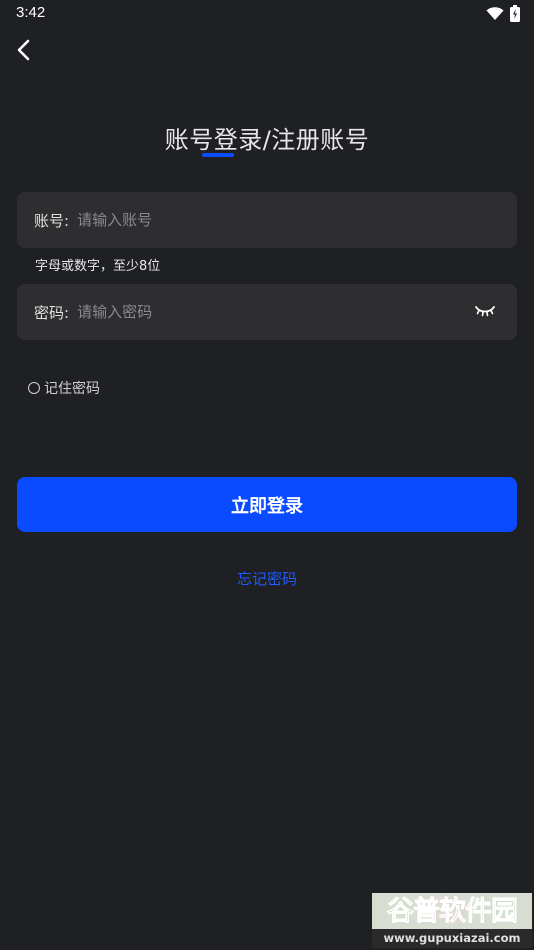 The width and height of the screenshot is (534, 950). I want to click on remember-password-option: 记住密码, so click(64, 388).